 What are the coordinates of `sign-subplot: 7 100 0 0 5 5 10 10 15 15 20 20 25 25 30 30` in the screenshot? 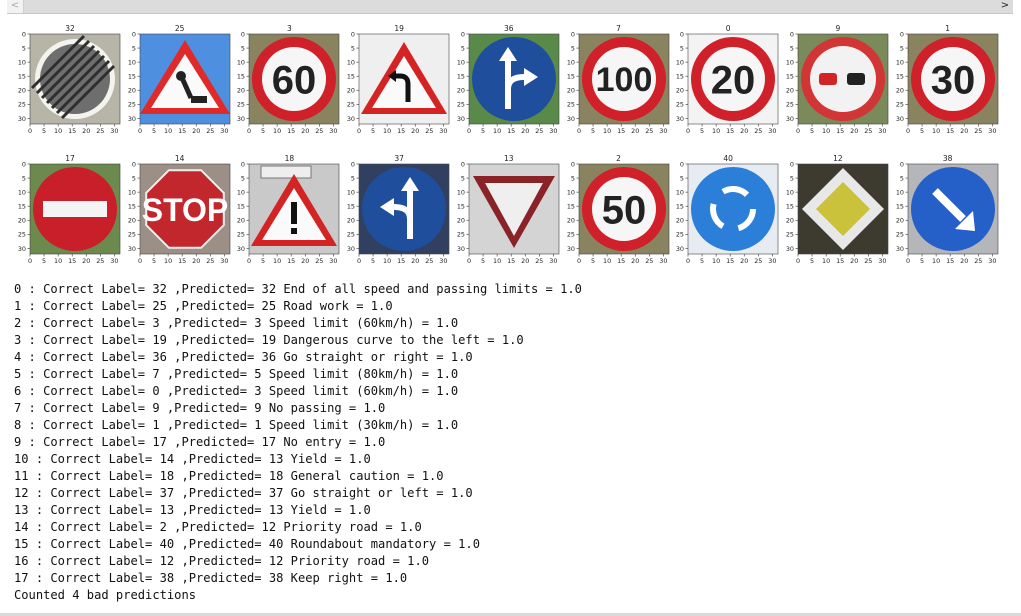 It's located at (617, 83).